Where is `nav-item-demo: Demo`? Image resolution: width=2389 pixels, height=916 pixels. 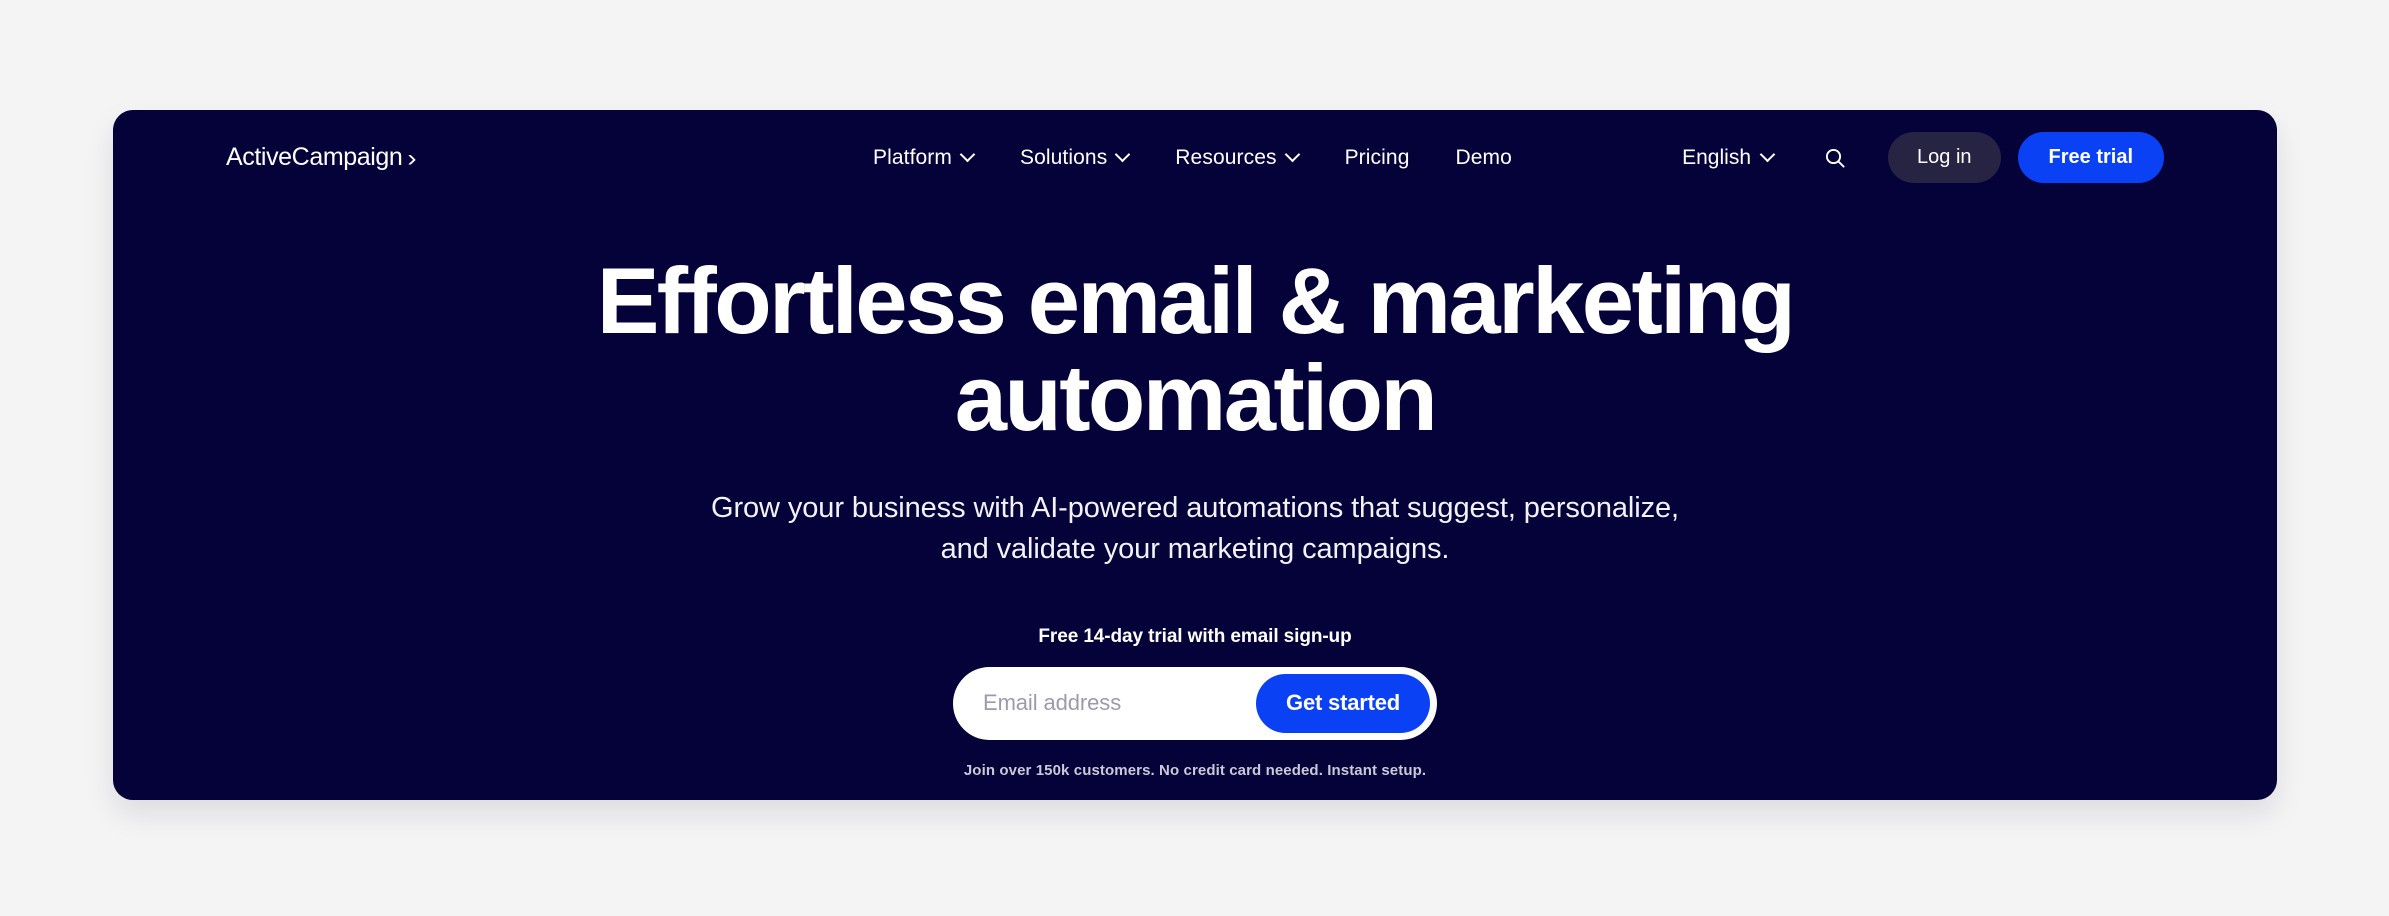
nav-item-demo: Demo is located at coordinates (1483, 158).